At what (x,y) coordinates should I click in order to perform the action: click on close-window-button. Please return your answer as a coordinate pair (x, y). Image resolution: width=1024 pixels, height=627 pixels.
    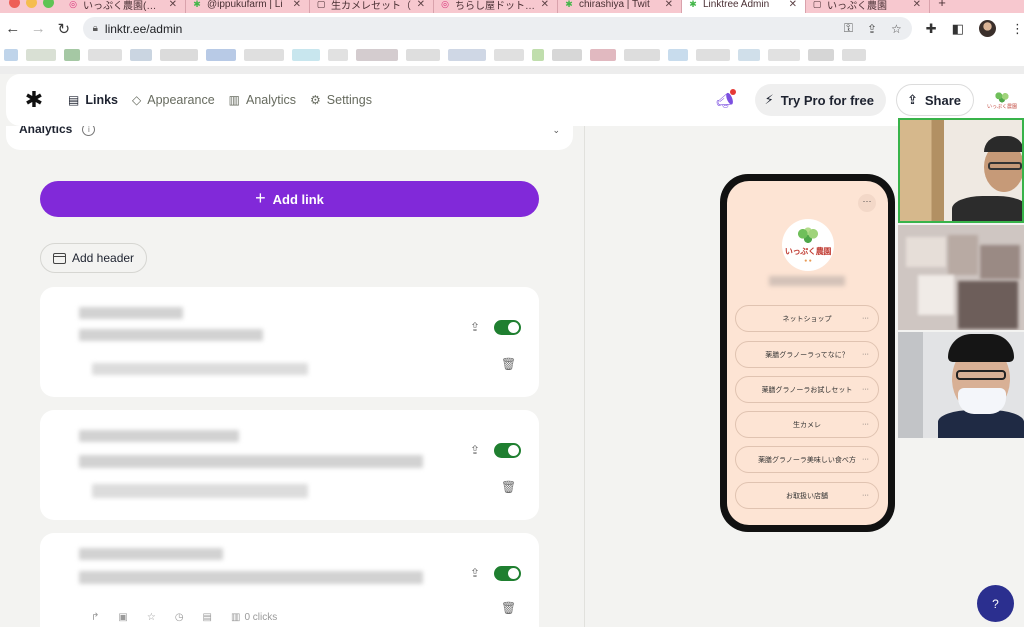
    Looking at the image, I should click on (14, 4).